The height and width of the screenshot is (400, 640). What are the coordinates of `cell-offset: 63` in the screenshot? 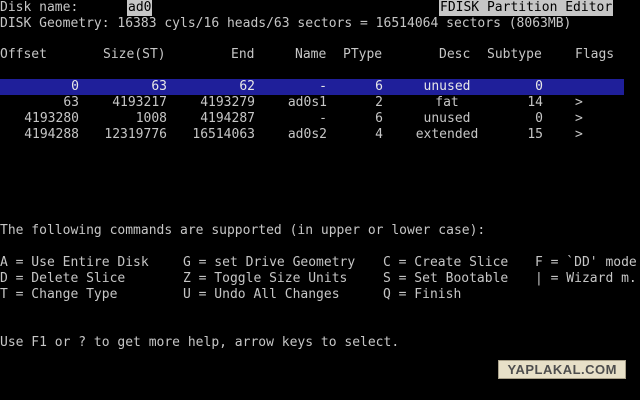 It's located at (71, 102).